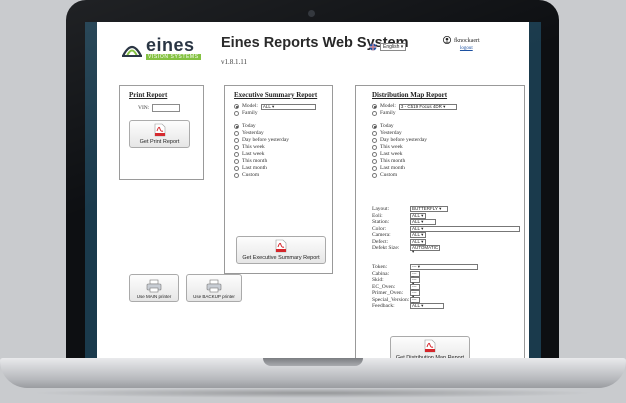 The height and width of the screenshot is (403, 626). I want to click on print-report-panel: Print Report VIN: Get Print Report, so click(161, 132).